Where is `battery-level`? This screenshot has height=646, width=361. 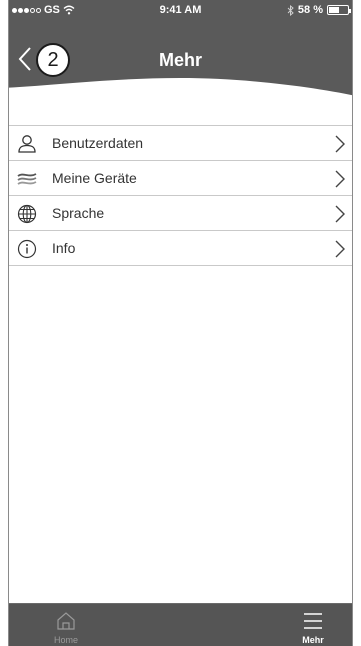 battery-level is located at coordinates (334, 10).